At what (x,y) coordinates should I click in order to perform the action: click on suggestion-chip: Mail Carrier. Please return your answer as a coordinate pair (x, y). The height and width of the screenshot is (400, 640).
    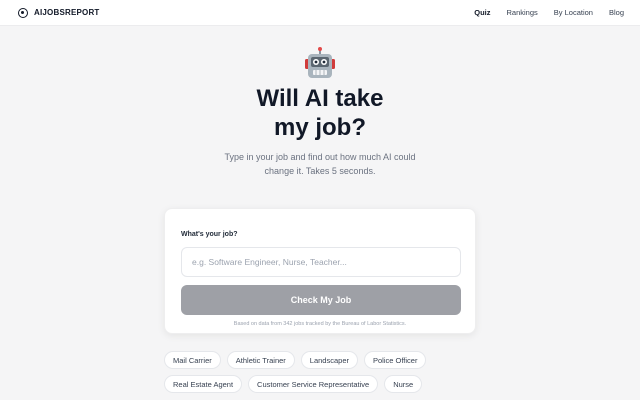
    Looking at the image, I should click on (192, 360).